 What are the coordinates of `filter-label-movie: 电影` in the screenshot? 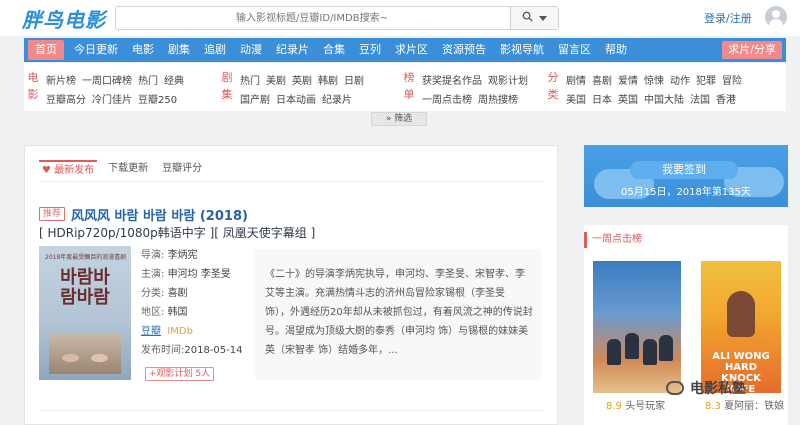 It's located at (33, 86).